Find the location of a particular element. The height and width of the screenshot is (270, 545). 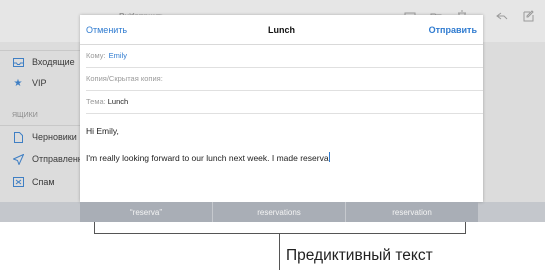

background-message-pane is located at coordinates (514, 122).